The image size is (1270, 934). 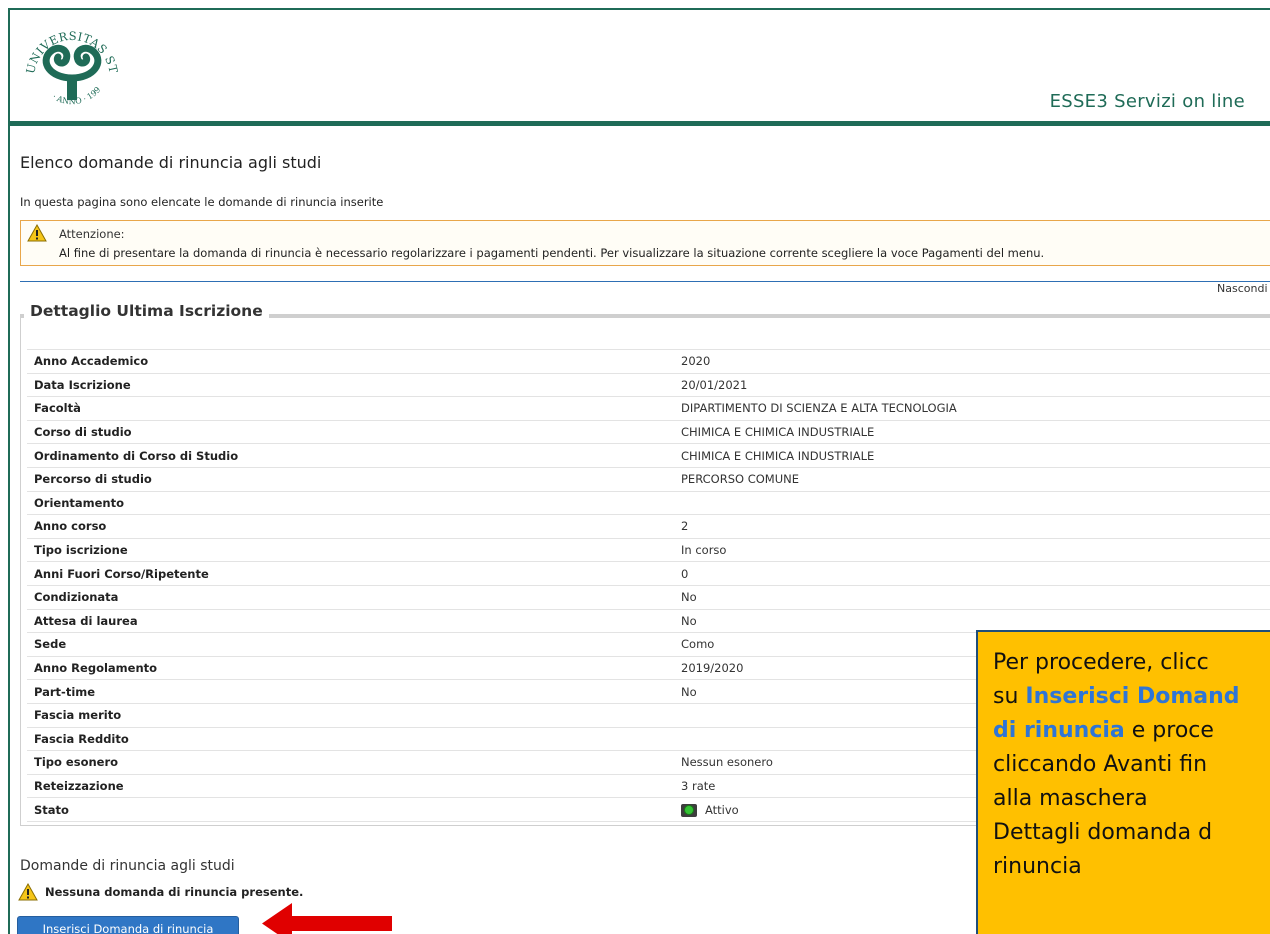 I want to click on svg-text:UNIVERSITAS STUDIORUM INSUBRIA: UNIVERSITAS STUDIORUM INSUBRIAE, so click(x=70, y=44).